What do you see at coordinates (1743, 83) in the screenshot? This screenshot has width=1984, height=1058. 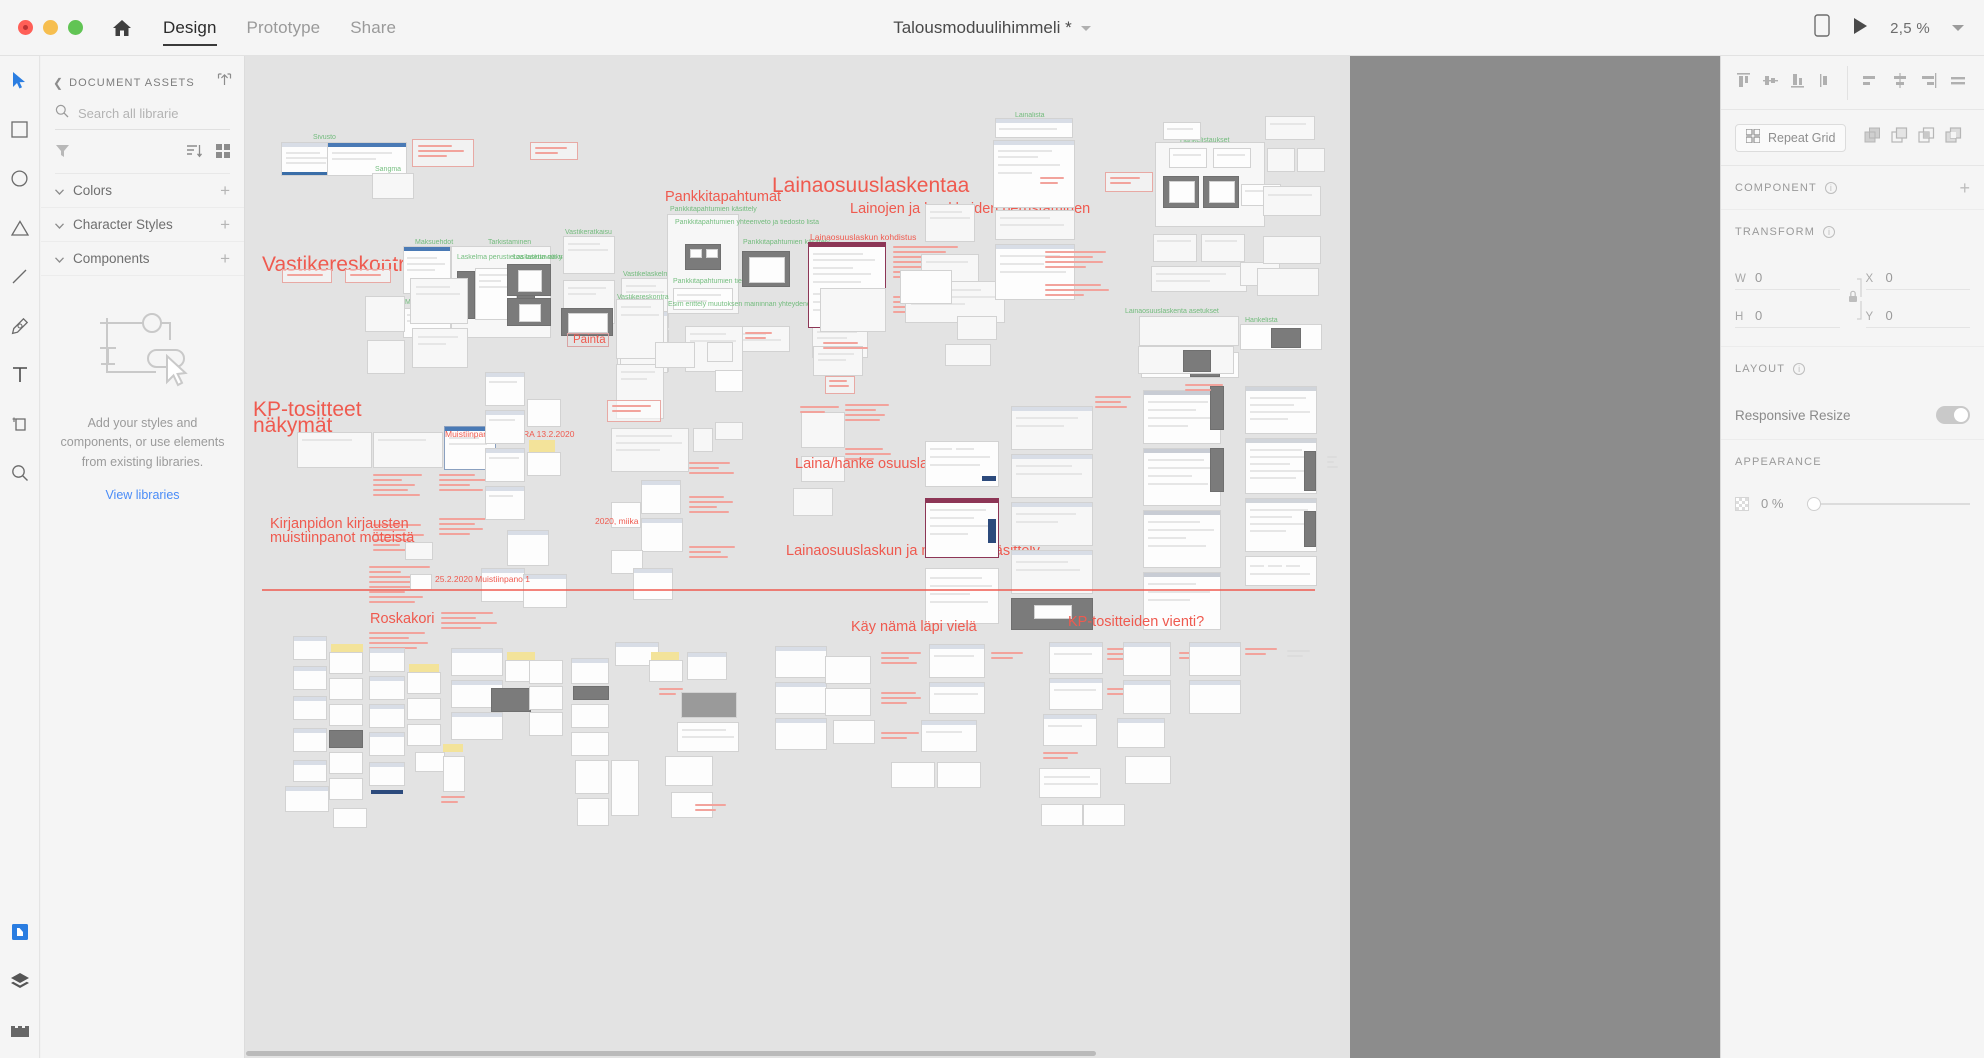 I see `align-top-icon` at bounding box center [1743, 83].